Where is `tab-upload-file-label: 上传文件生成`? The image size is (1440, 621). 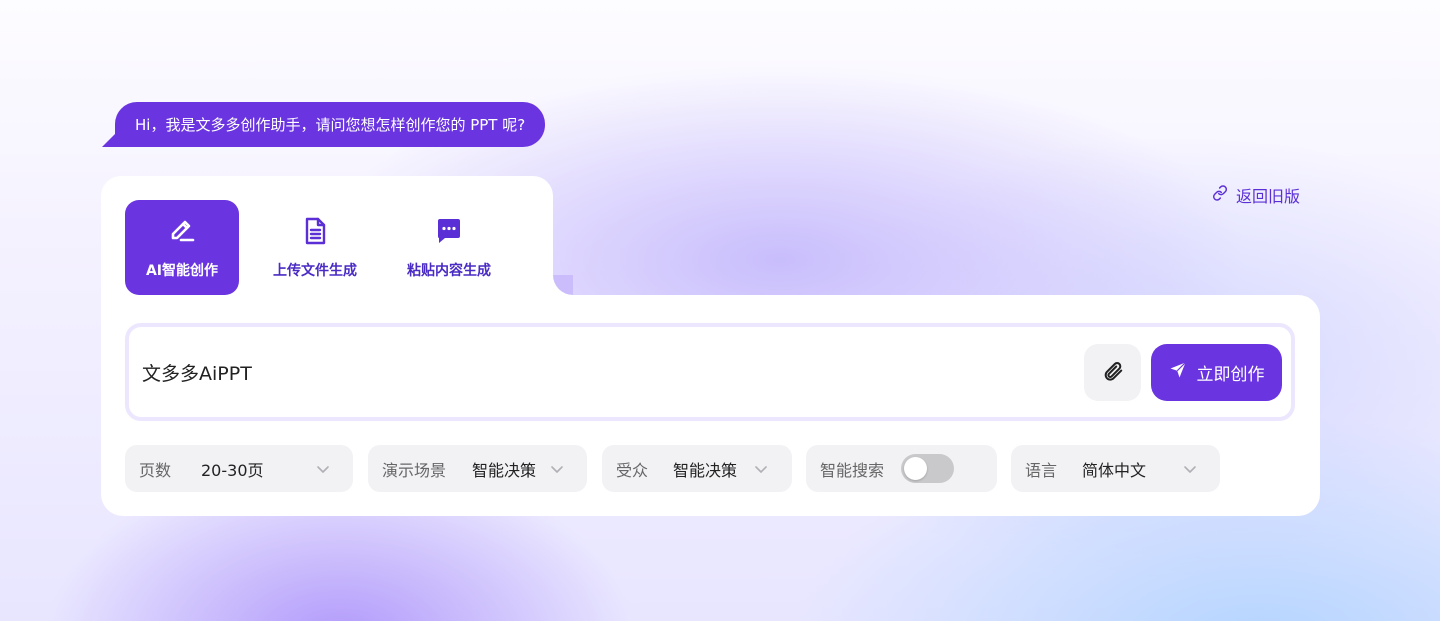 tab-upload-file-label: 上传文件生成 is located at coordinates (315, 270).